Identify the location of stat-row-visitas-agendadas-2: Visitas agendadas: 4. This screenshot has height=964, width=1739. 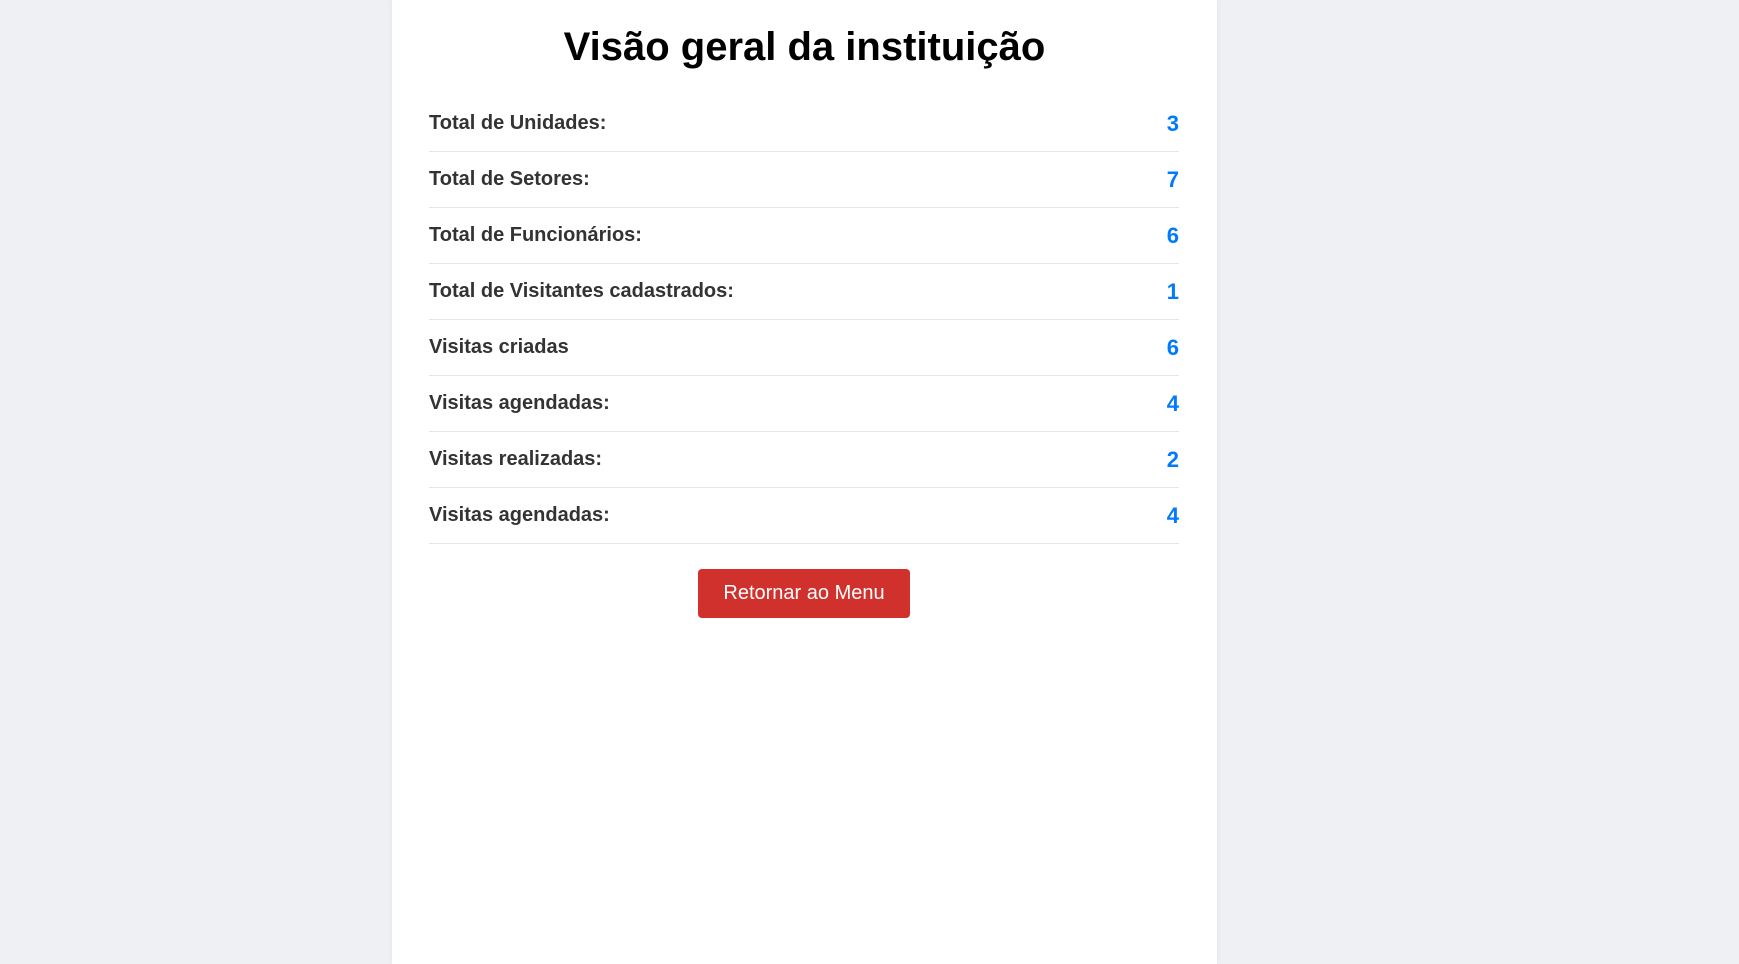
(804, 516).